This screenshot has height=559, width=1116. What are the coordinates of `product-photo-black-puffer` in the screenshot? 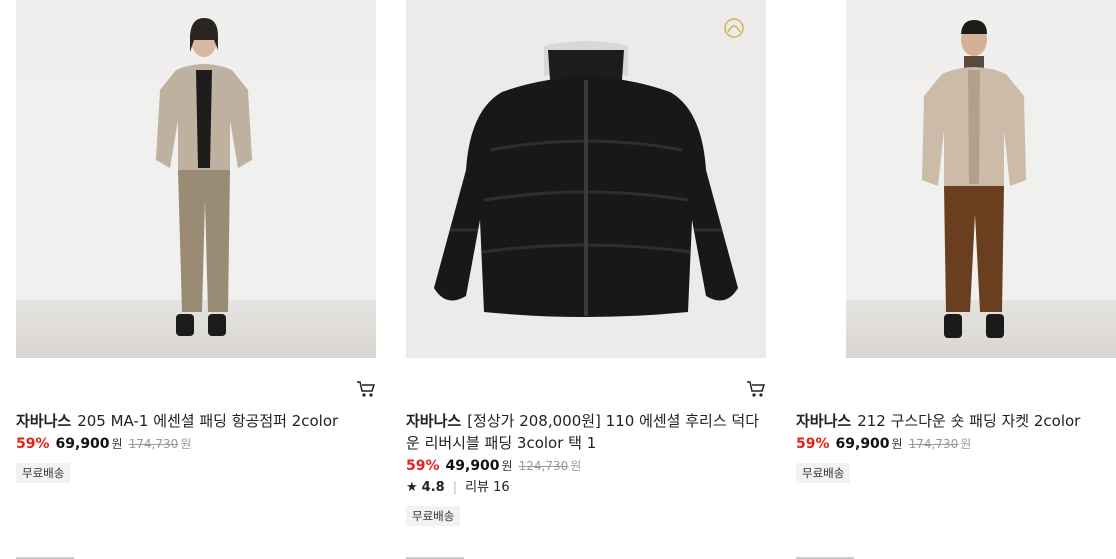 It's located at (589, 167).